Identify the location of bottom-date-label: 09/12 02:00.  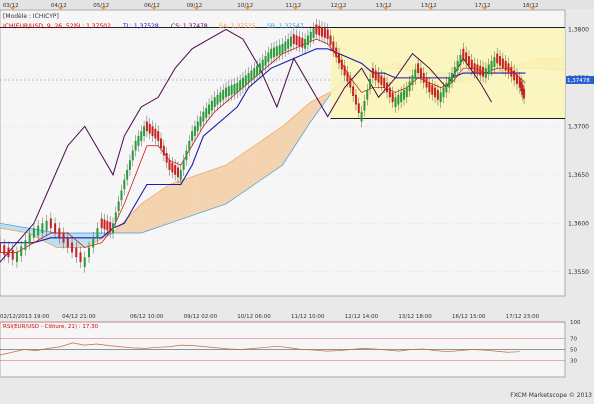
(201, 317).